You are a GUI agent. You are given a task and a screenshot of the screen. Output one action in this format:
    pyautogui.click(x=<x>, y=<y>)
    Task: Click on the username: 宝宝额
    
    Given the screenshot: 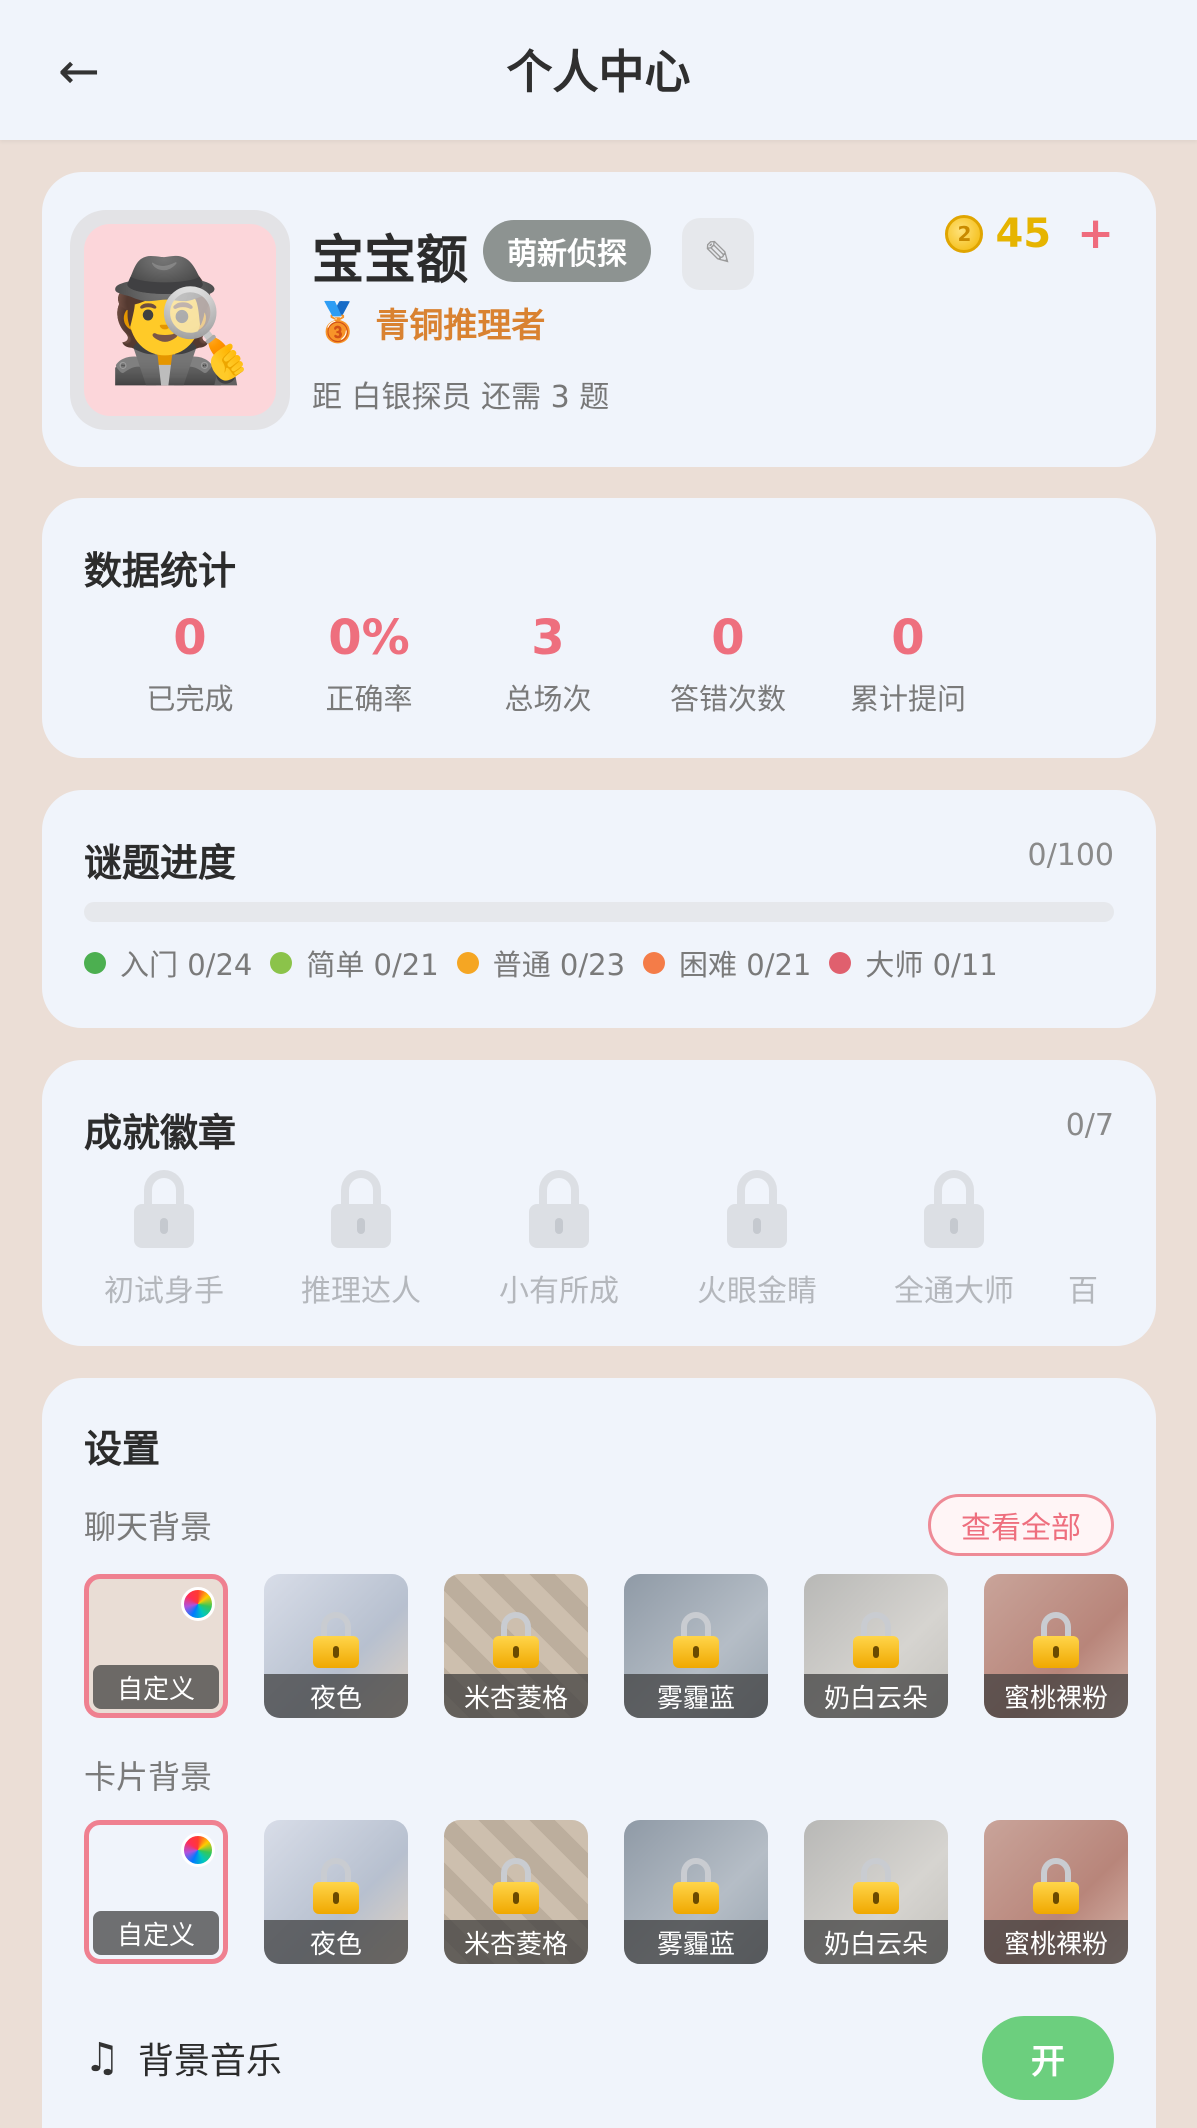 What is the action you would take?
    pyautogui.click(x=390, y=261)
    